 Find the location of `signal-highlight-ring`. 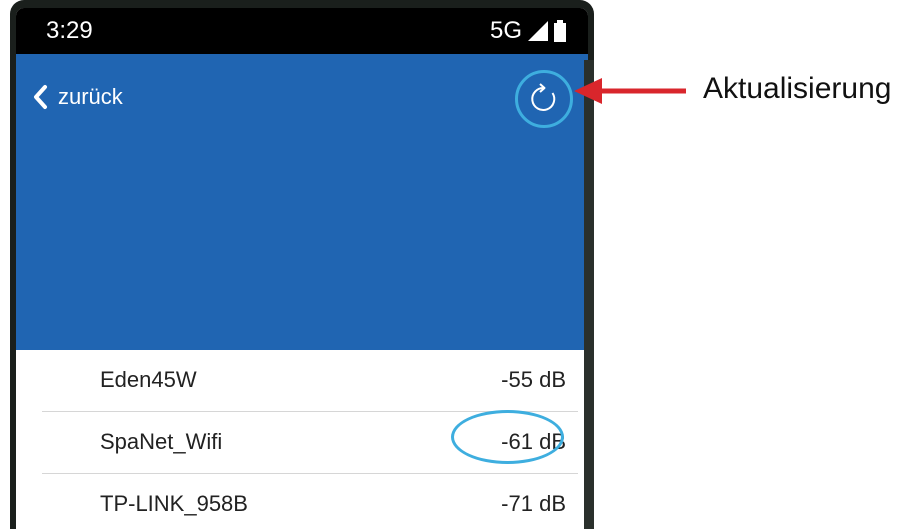

signal-highlight-ring is located at coordinates (507, 437).